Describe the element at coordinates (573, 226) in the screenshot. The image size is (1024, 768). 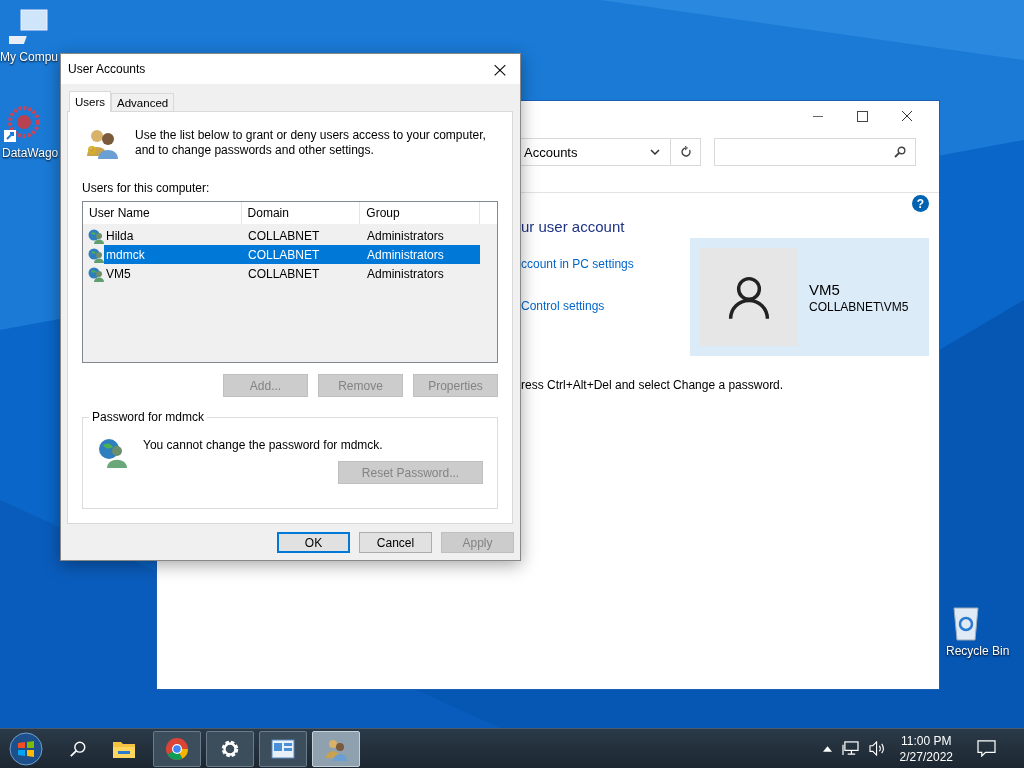
I see `page-heading: ur user account` at that location.